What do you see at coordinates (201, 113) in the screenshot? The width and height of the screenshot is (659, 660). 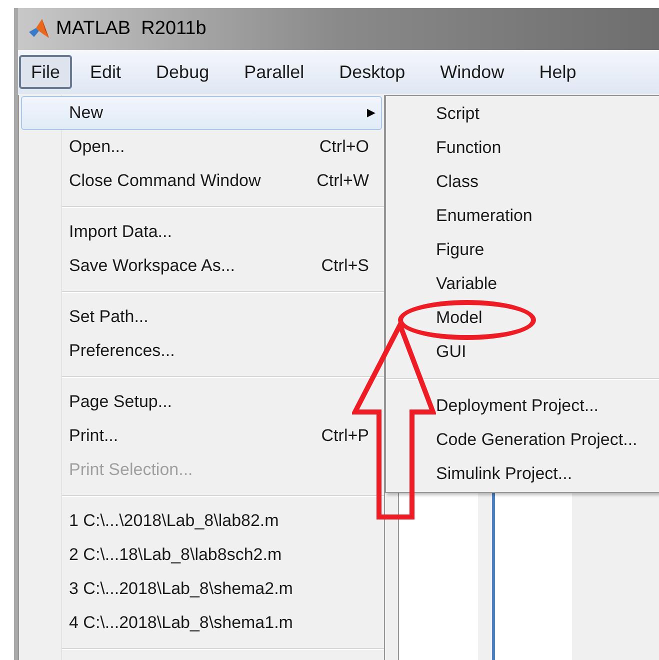 I see `menu-item: New ▶` at bounding box center [201, 113].